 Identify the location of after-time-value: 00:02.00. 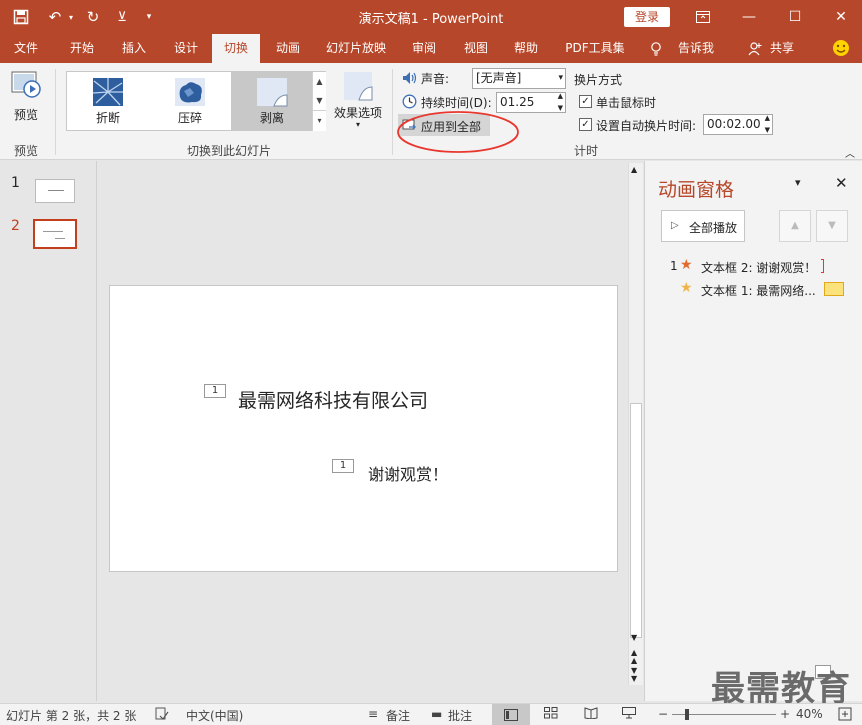
(734, 124).